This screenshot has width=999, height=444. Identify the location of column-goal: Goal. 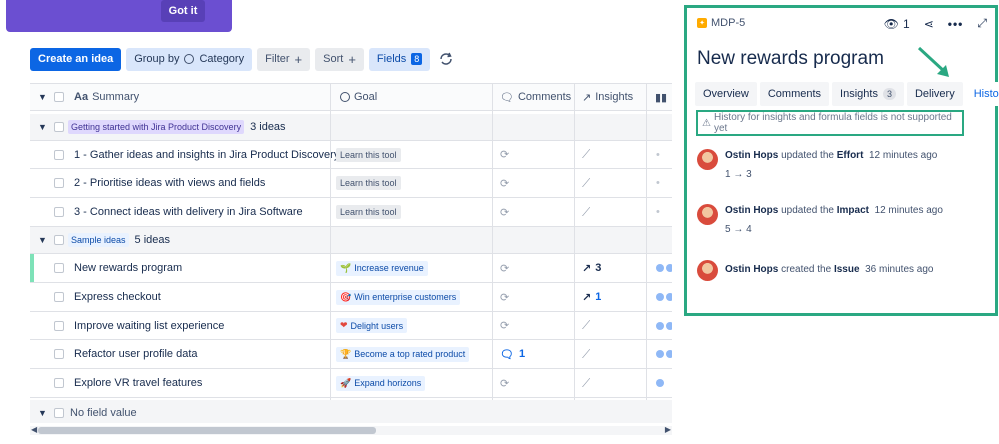
(358, 97).